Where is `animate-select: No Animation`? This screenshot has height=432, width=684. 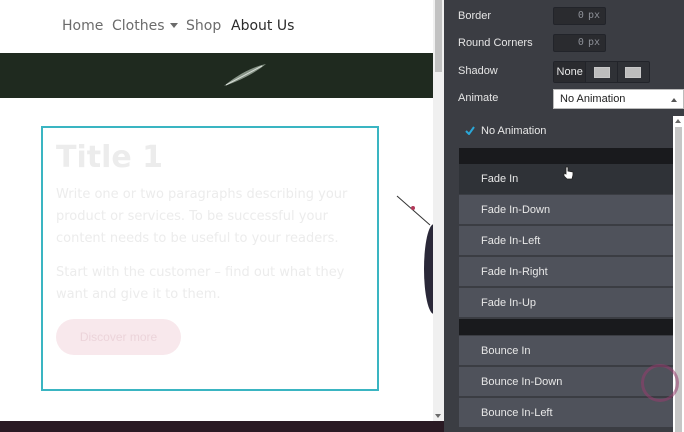 animate-select: No Animation is located at coordinates (618, 99).